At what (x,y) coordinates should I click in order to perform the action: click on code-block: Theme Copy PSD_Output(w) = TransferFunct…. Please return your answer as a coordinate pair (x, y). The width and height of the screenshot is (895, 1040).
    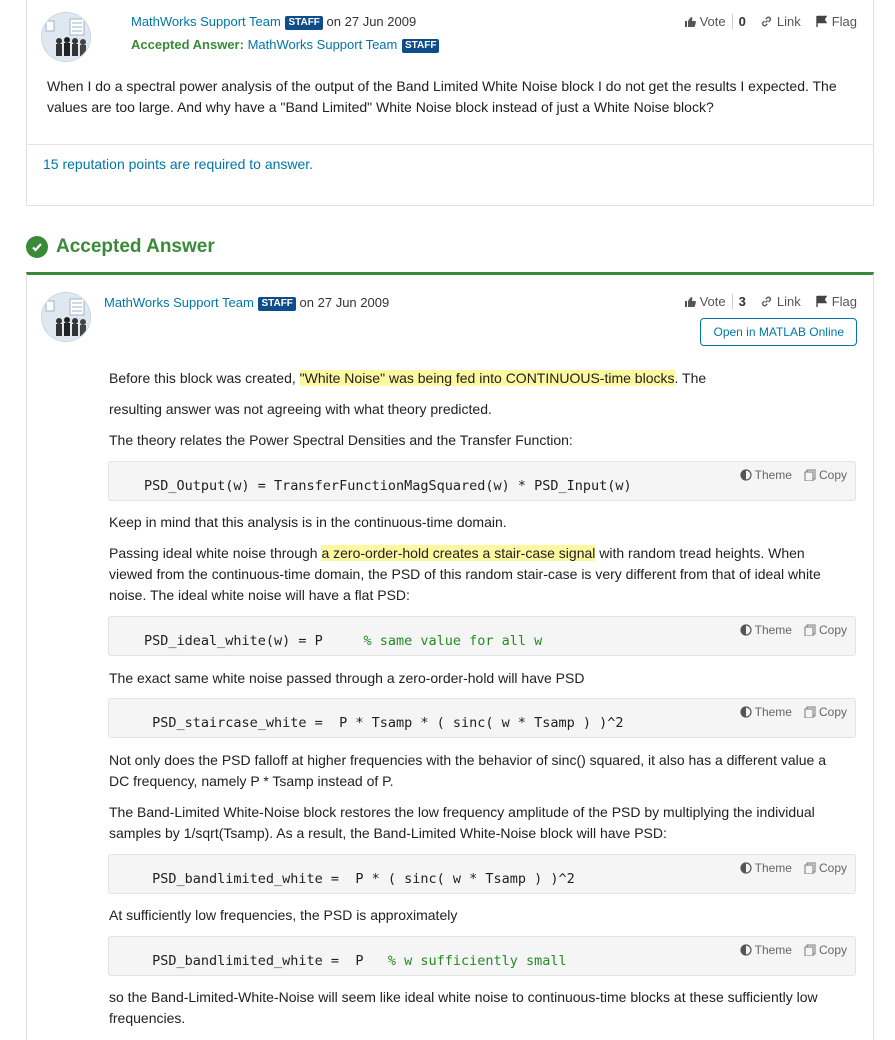
    Looking at the image, I should click on (482, 481).